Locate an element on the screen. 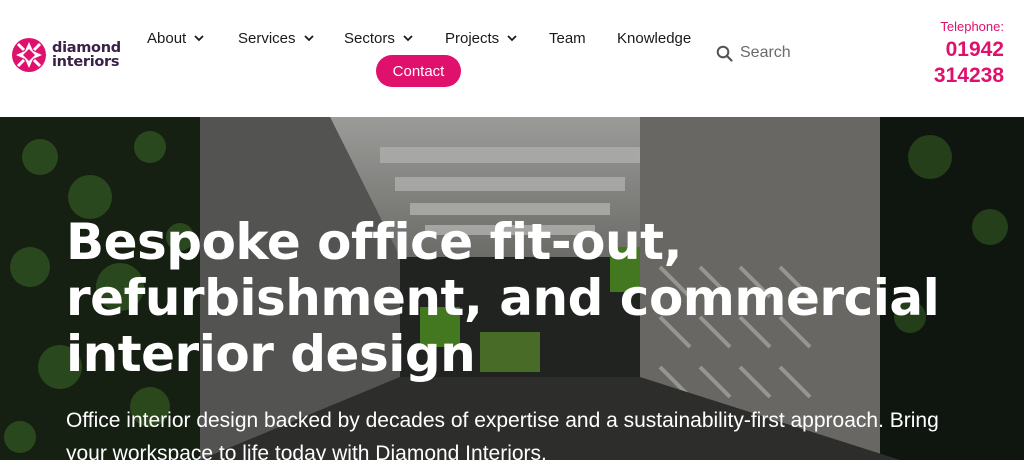 Image resolution: width=1024 pixels, height=460 pixels. nav-item-label: Team is located at coordinates (567, 38).